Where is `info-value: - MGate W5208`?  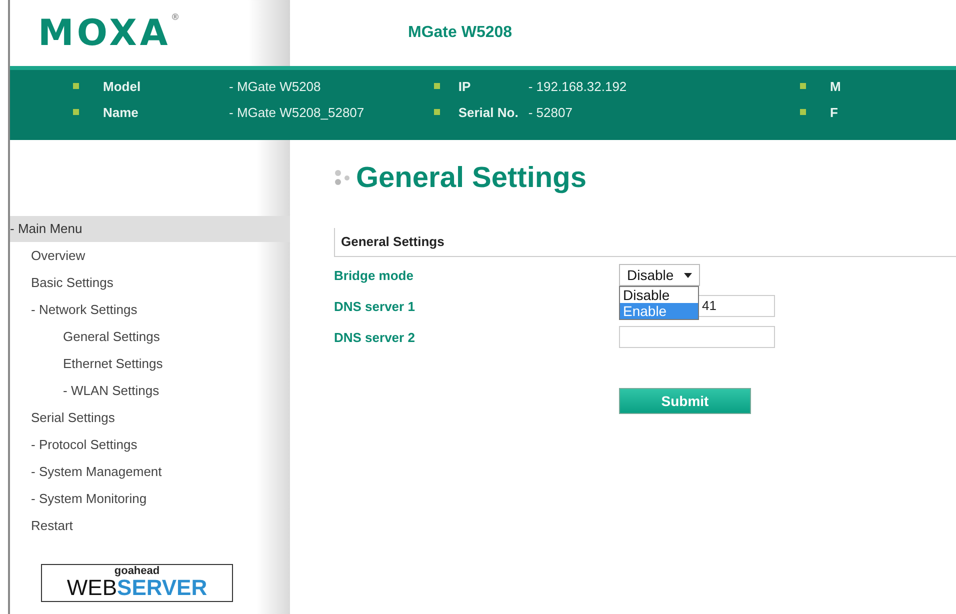
info-value: - MGate W5208 is located at coordinates (275, 86).